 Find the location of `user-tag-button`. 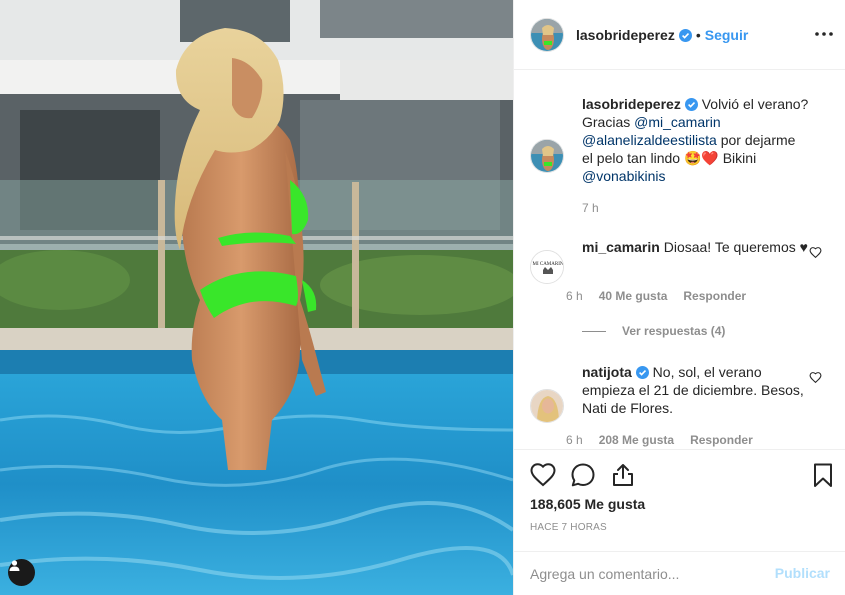

user-tag-button is located at coordinates (21, 572).